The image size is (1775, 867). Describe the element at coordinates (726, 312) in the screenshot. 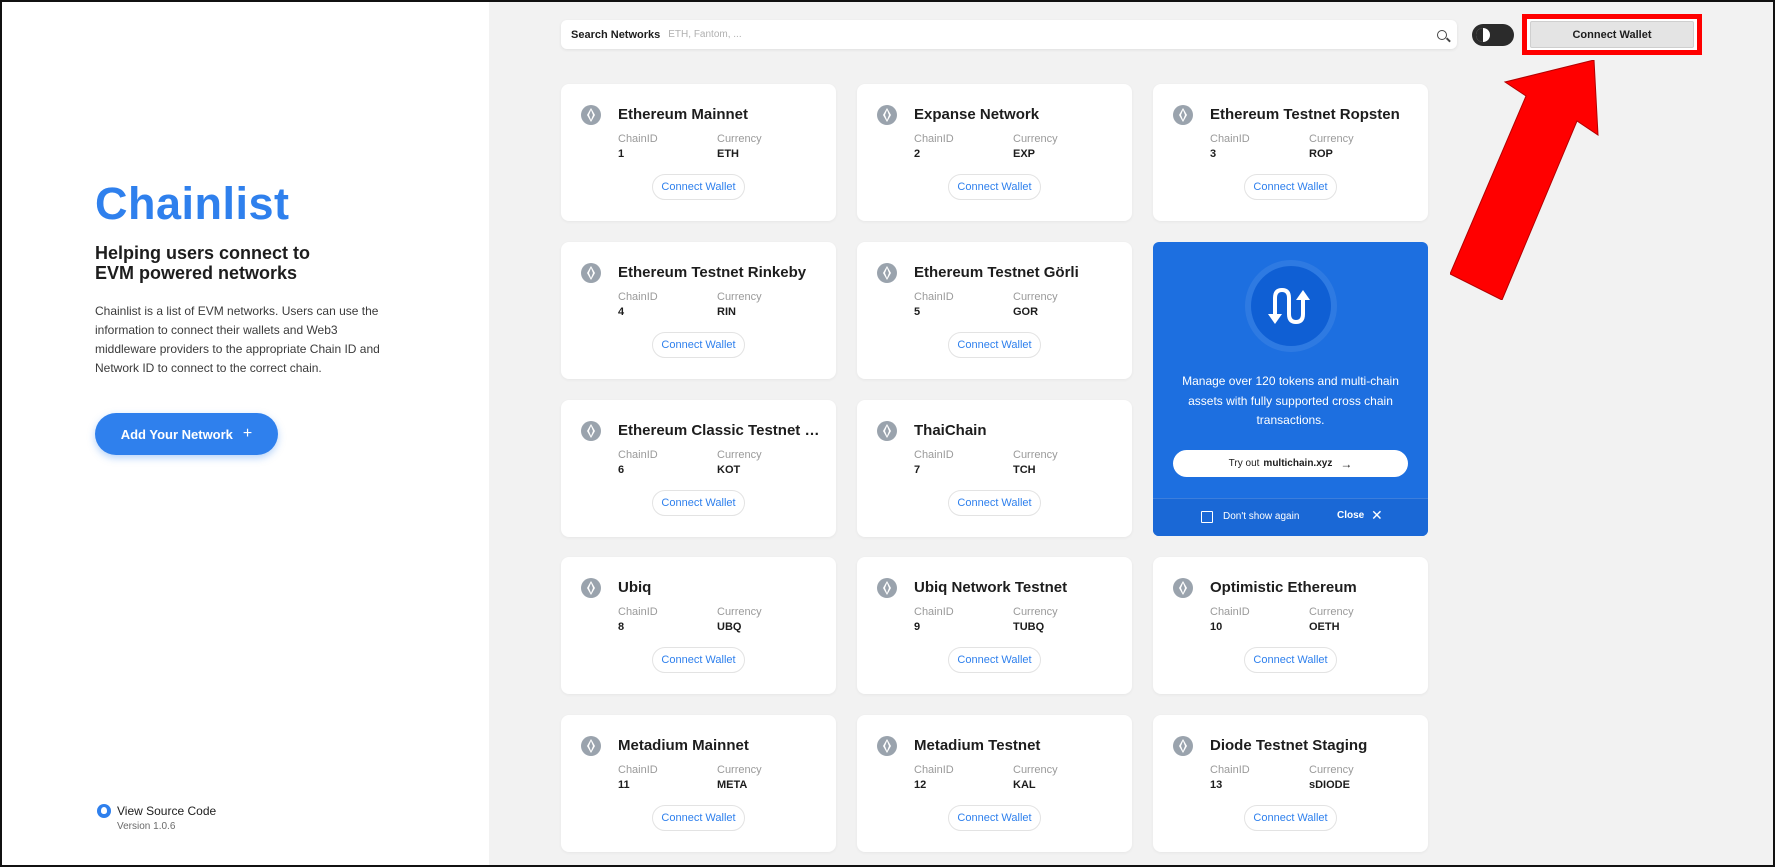

I see `currency-value: RIN` at that location.